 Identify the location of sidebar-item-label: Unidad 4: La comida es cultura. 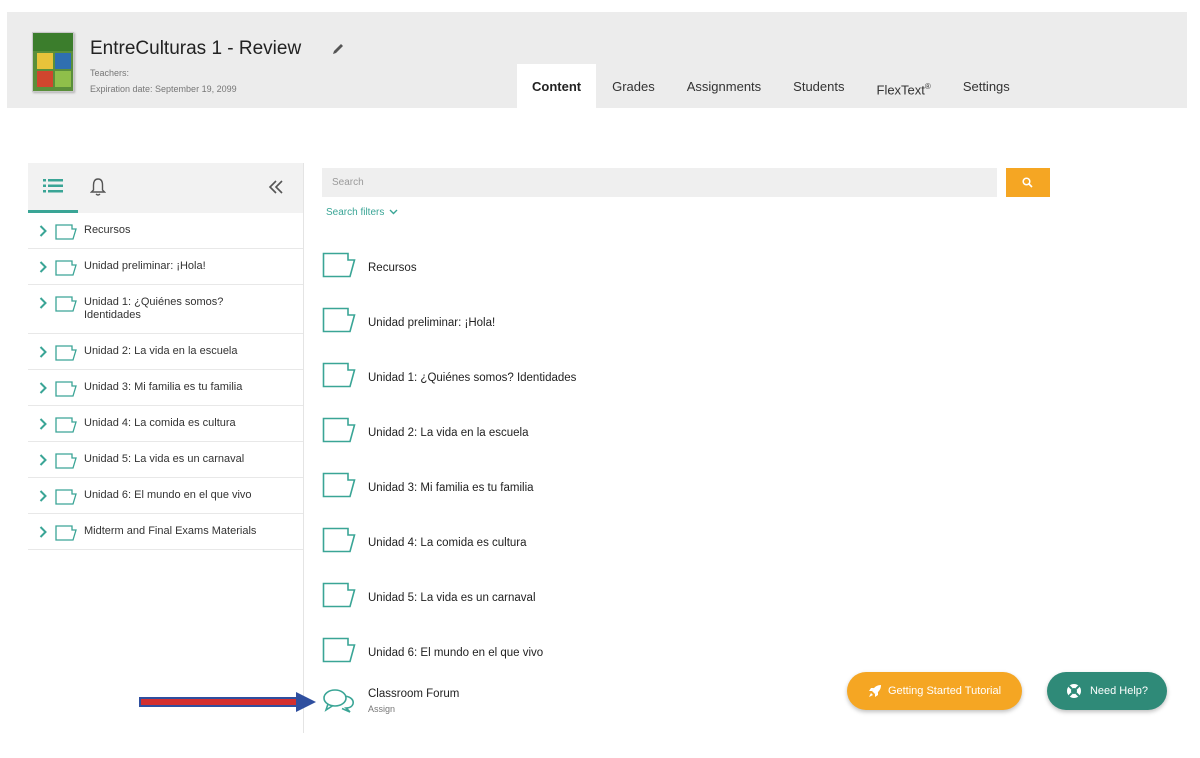
(160, 423).